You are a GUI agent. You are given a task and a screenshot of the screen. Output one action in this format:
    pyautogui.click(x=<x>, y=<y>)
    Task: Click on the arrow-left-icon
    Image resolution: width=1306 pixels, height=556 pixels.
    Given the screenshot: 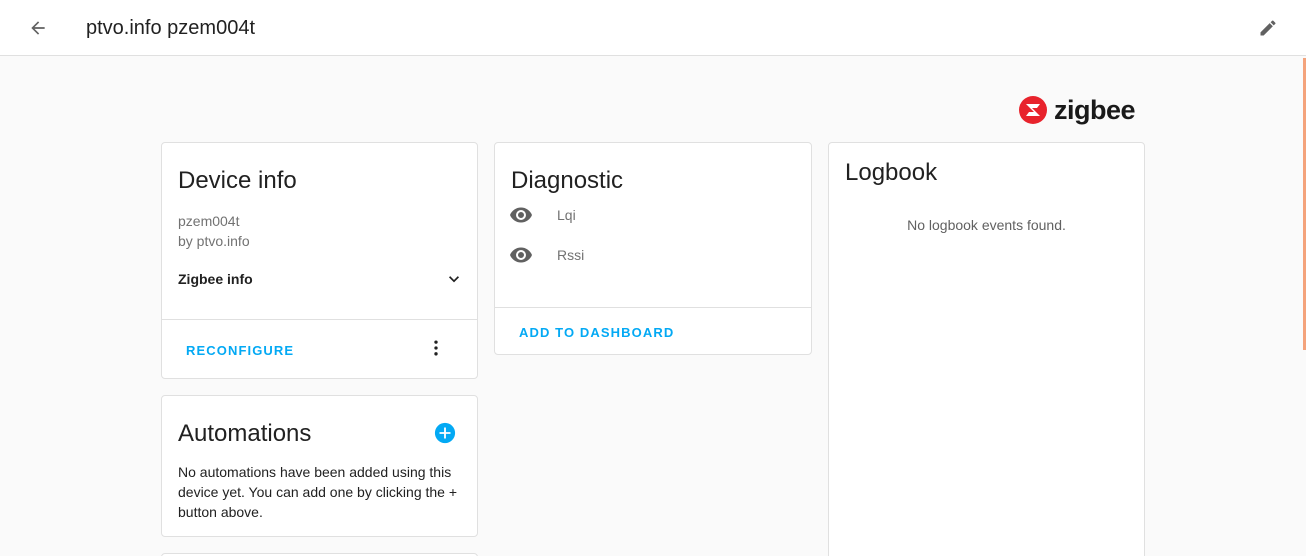 What is the action you would take?
    pyautogui.click(x=38, y=28)
    